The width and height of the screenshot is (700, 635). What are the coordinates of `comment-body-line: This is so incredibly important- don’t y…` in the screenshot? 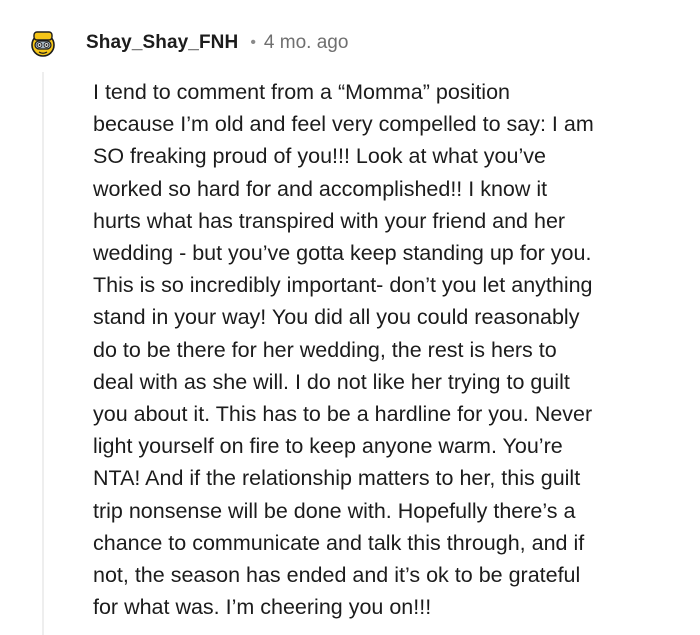 It's located at (343, 285).